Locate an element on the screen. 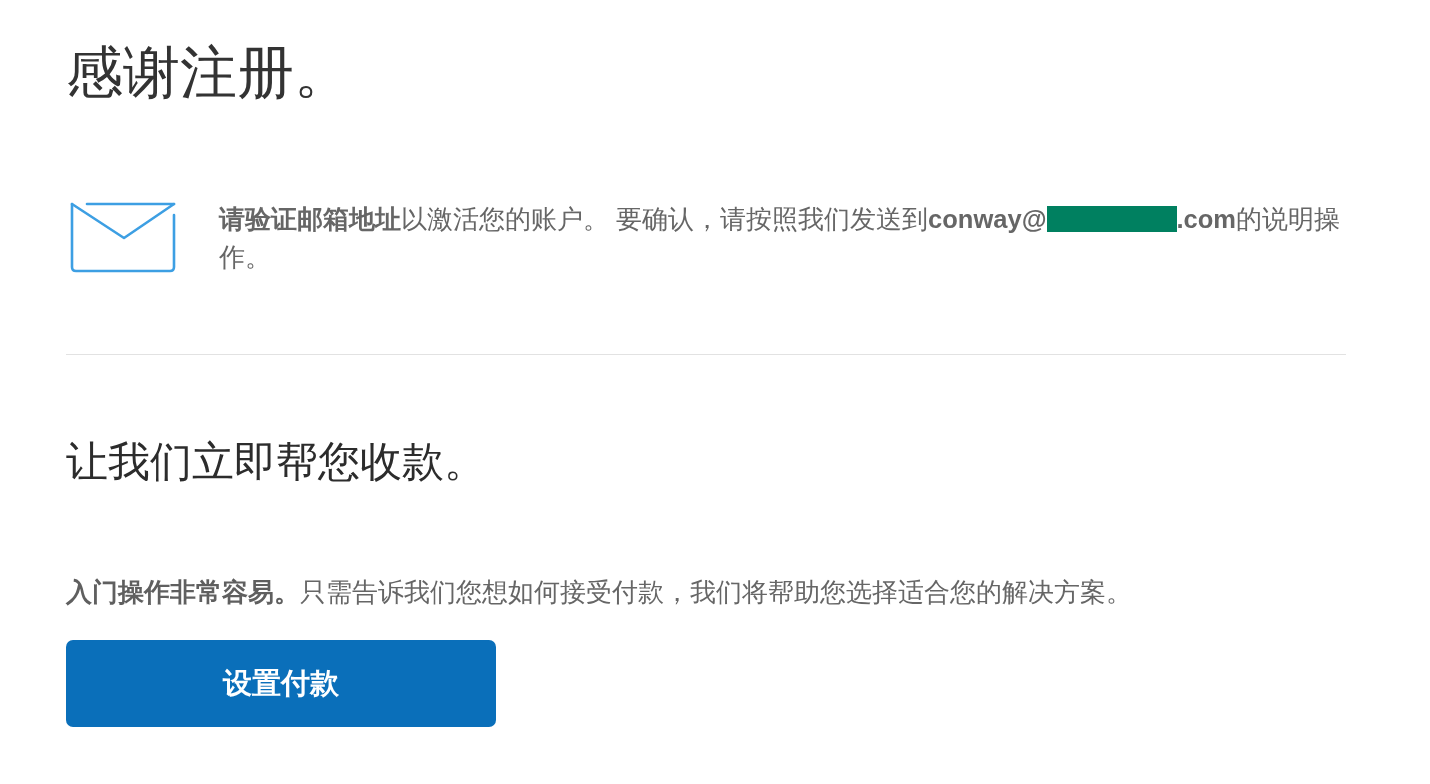  verification-notice-text: 请验证邮箱地址以激活您的账户。 要确认，请按照我们发送到conway@ is located at coordinates (633, 219).